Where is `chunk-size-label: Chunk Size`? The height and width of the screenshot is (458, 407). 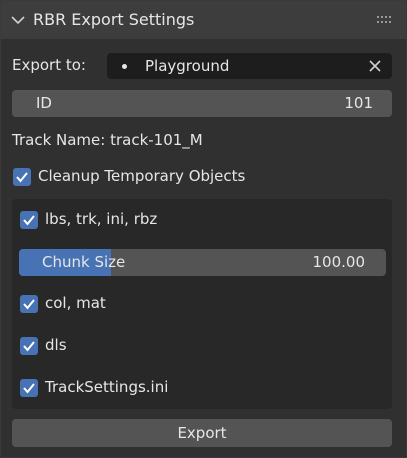
chunk-size-label: Chunk Size is located at coordinates (84, 262).